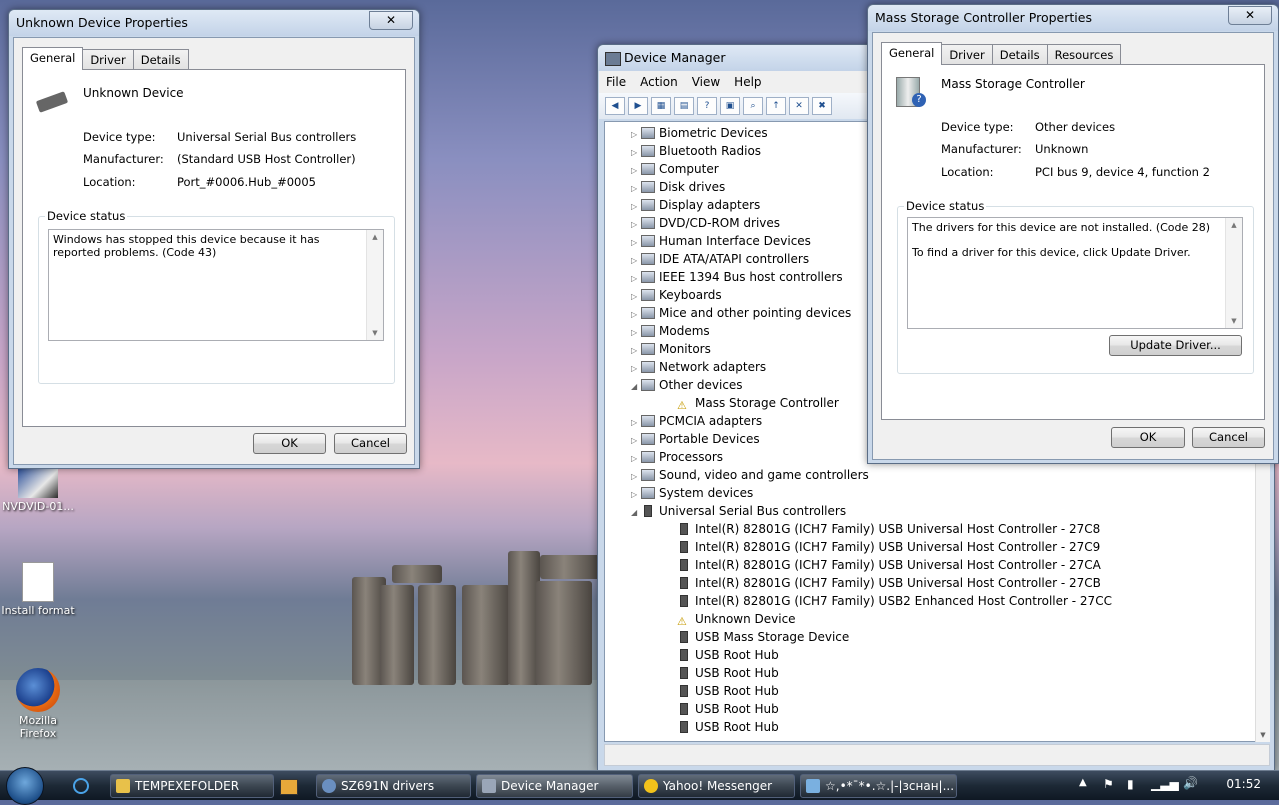 This screenshot has height=805, width=1279. What do you see at coordinates (661, 106) in the screenshot?
I see `console-tree-icon: ▦` at bounding box center [661, 106].